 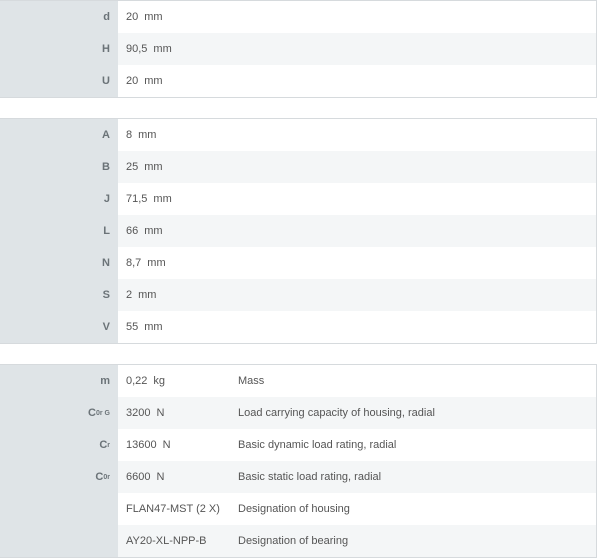 I want to click on table-row: B 25 mm, so click(x=298, y=167).